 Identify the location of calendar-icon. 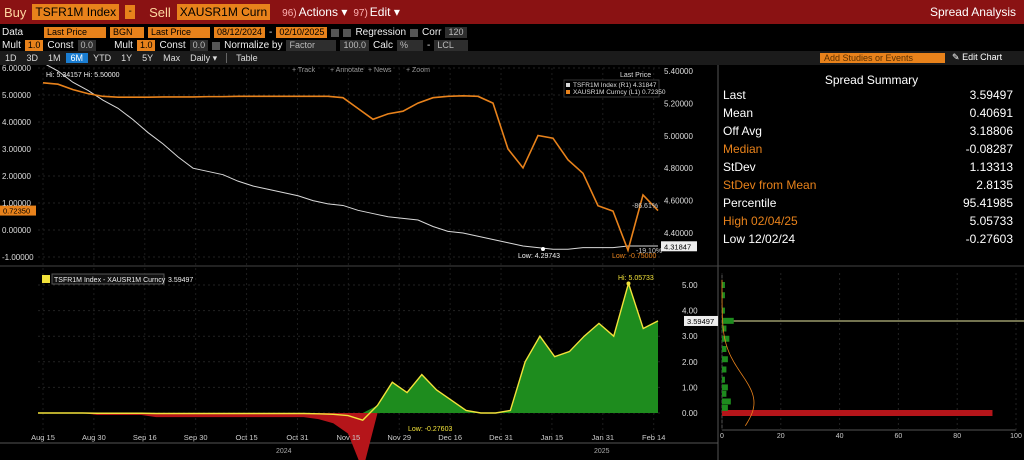
(335, 32).